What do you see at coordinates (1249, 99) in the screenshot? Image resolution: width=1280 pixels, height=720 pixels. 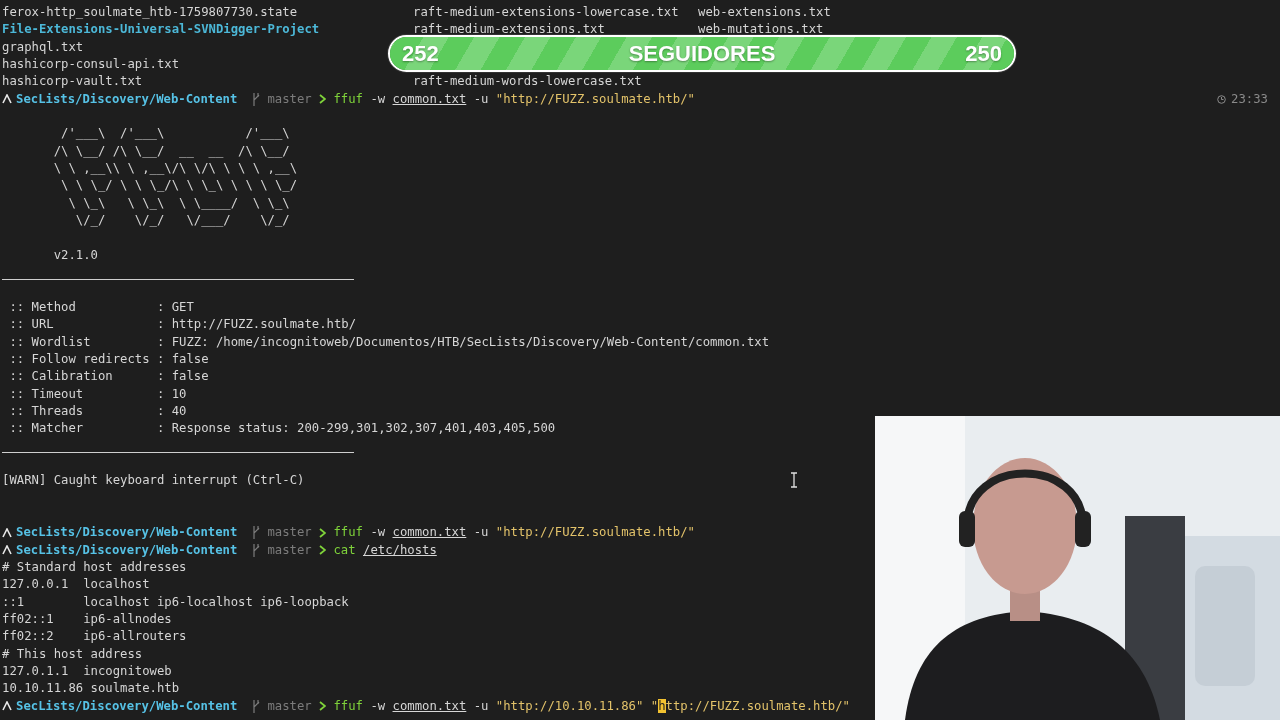 I see `prompt-time: 23:33` at bounding box center [1249, 99].